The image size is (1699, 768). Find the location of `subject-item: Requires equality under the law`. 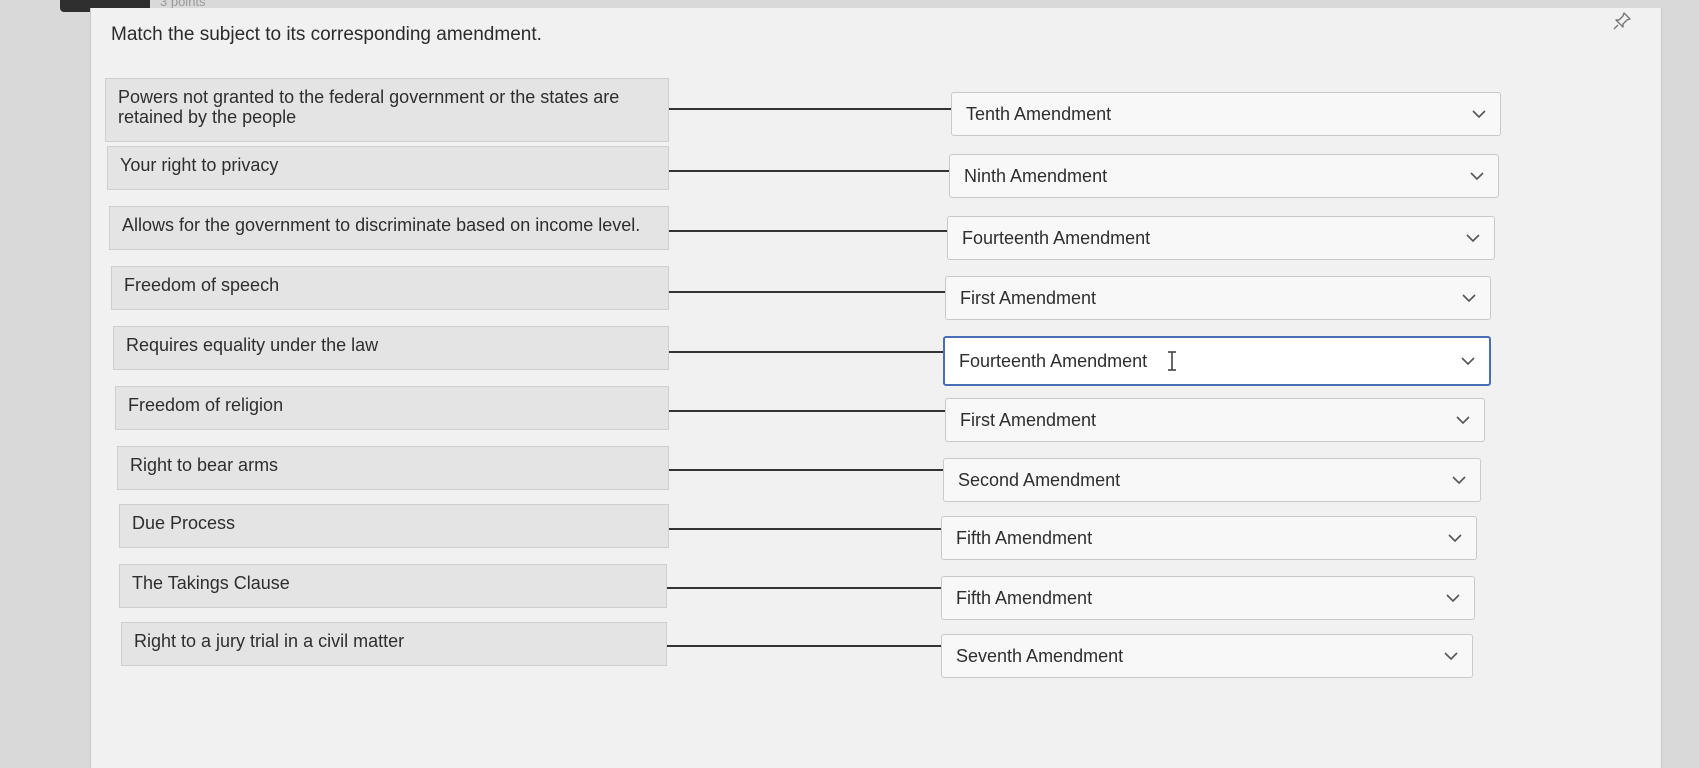

subject-item: Requires equality under the law is located at coordinates (391, 348).